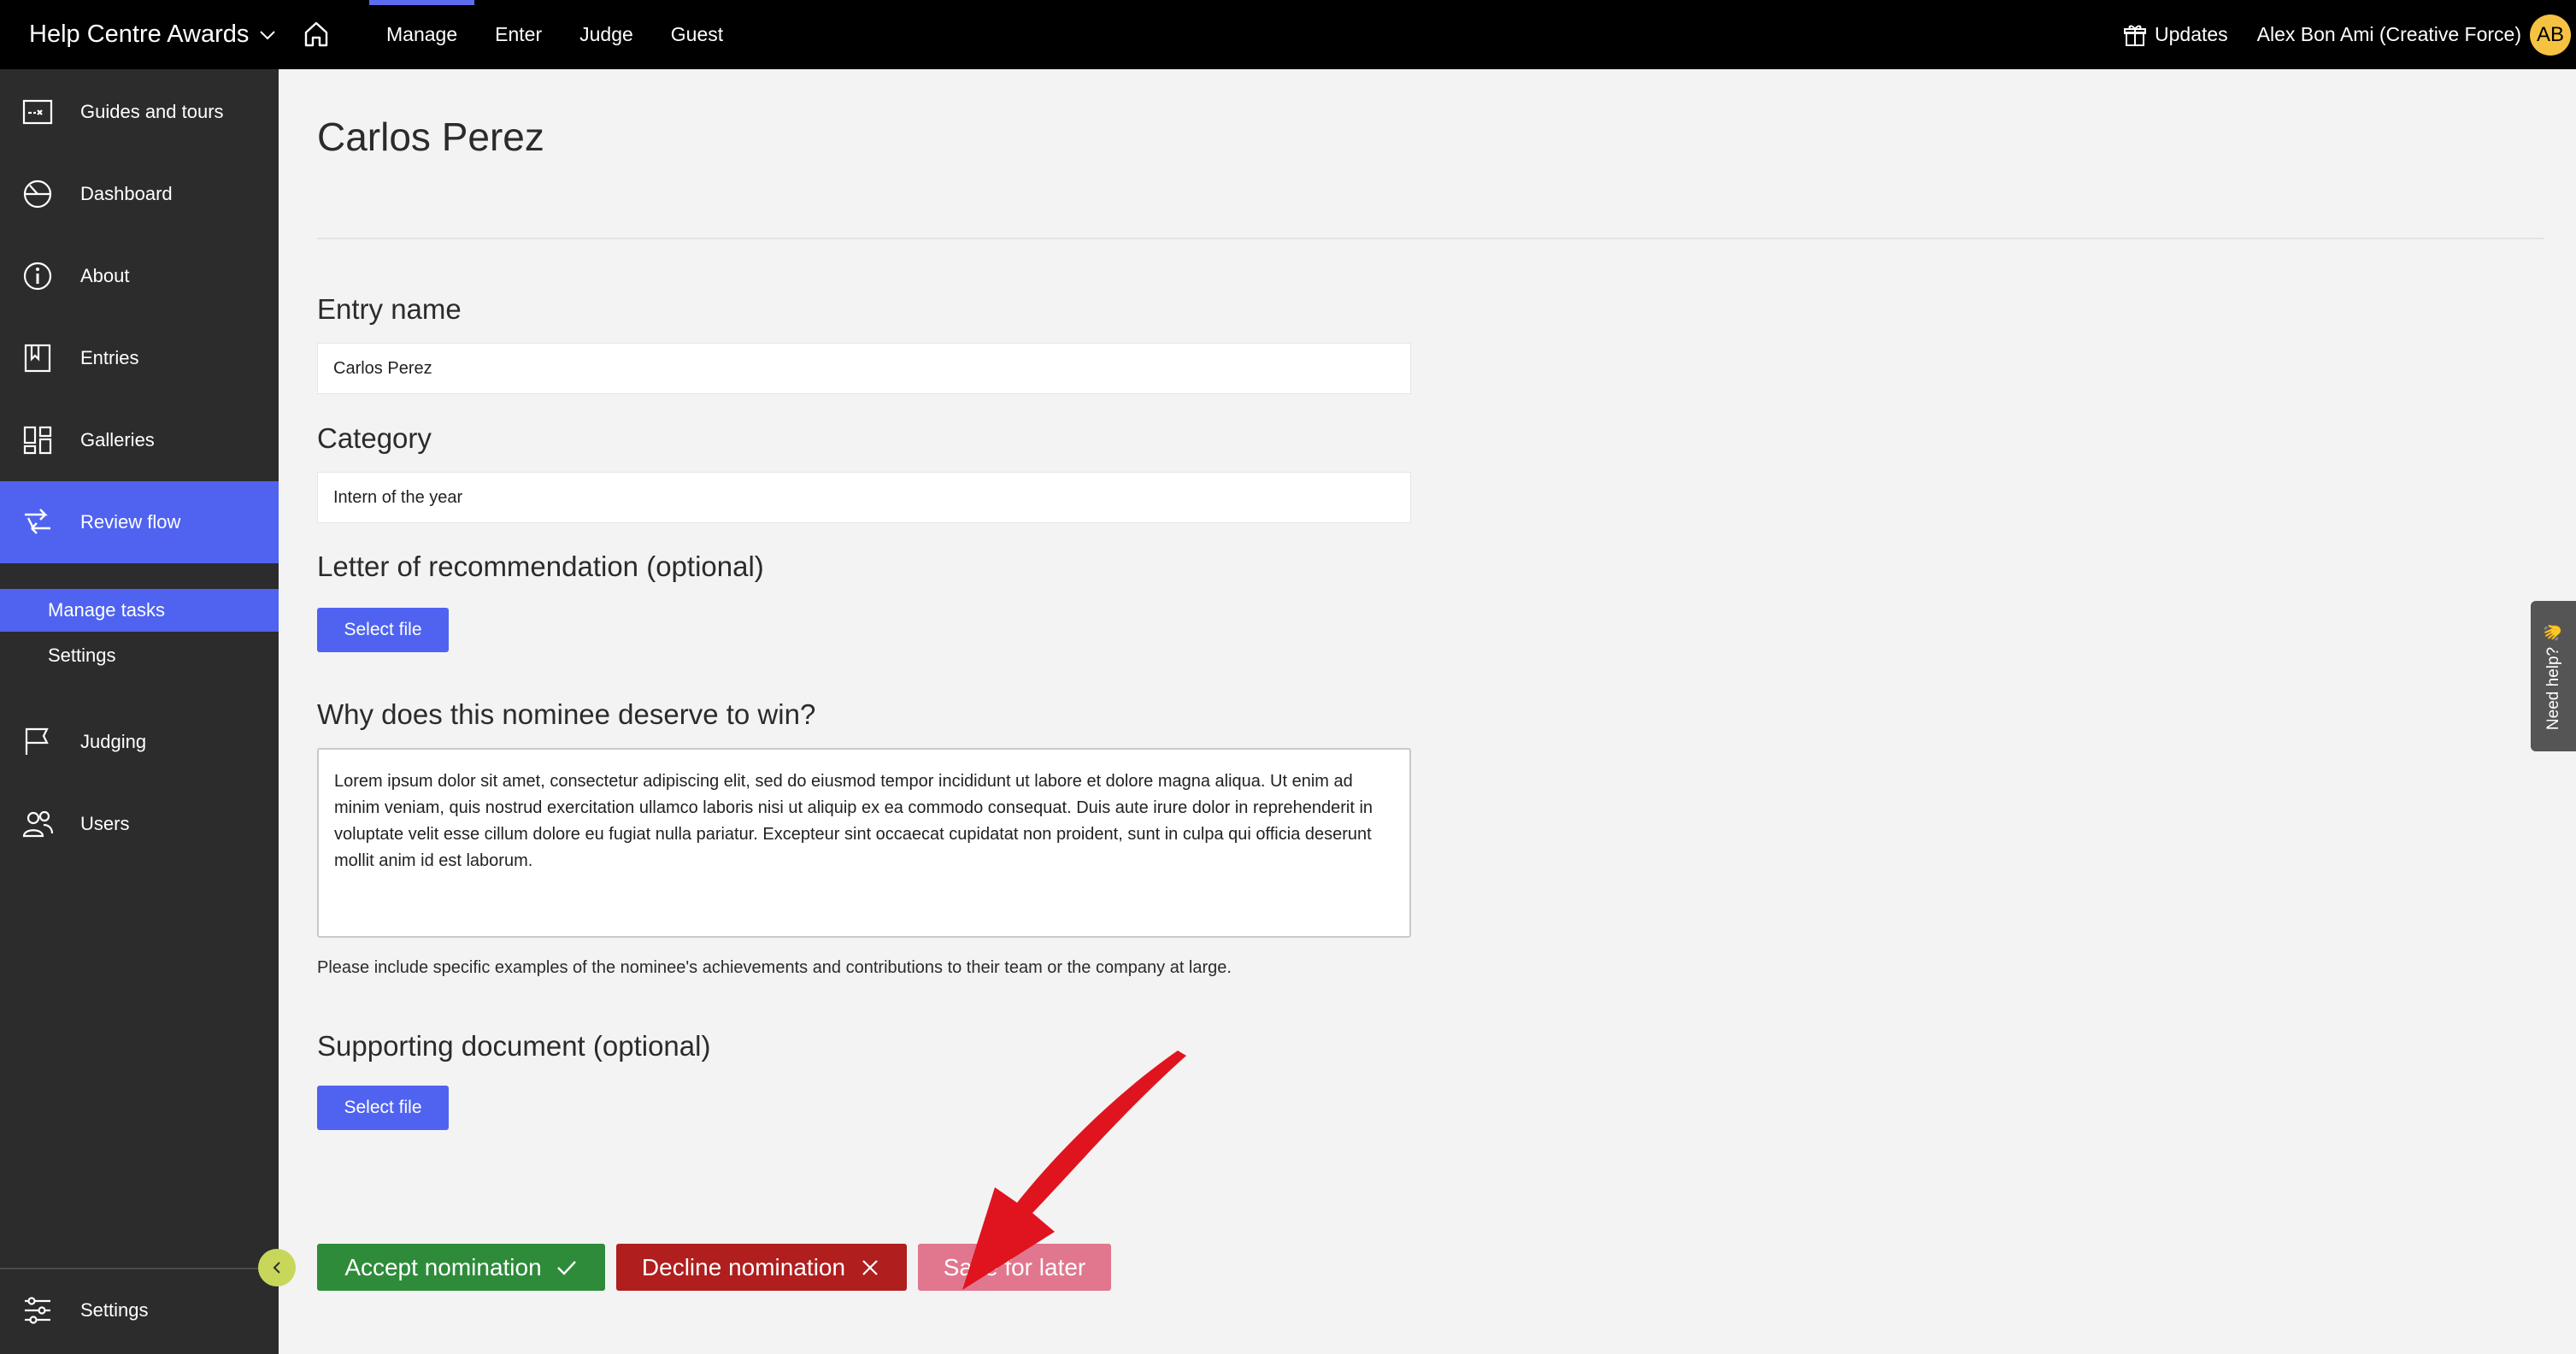 The height and width of the screenshot is (1354, 2576). I want to click on nav-judge: Judge, so click(606, 34).